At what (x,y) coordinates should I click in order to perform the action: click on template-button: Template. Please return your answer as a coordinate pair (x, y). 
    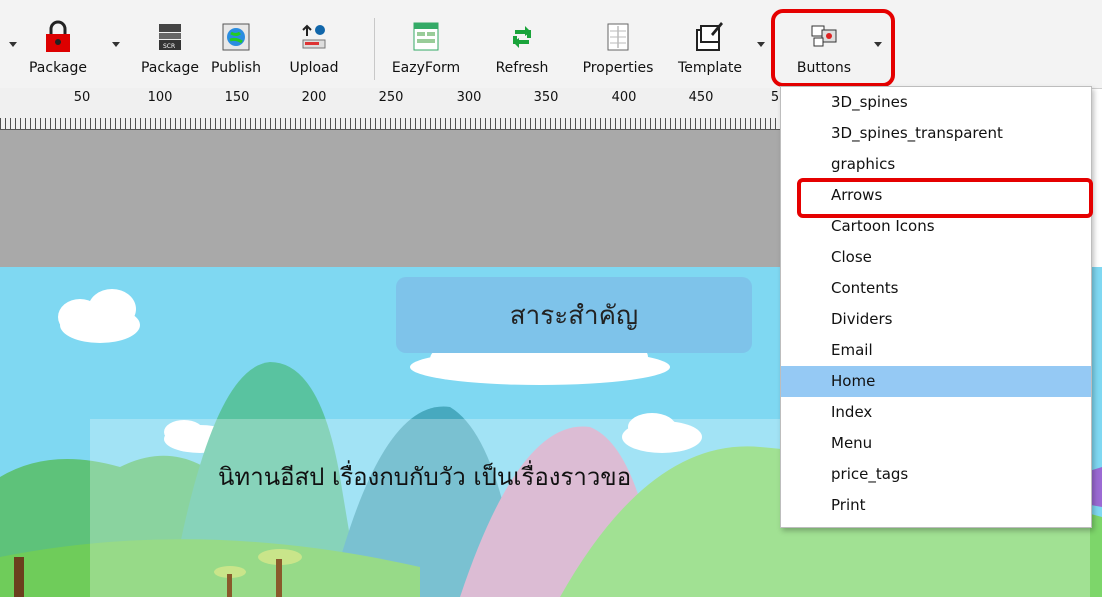
    Looking at the image, I should click on (710, 44).